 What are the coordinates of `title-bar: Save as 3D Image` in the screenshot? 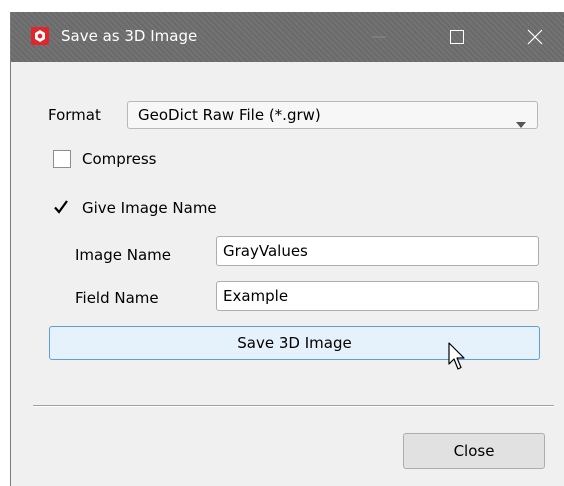 It's located at (287, 37).